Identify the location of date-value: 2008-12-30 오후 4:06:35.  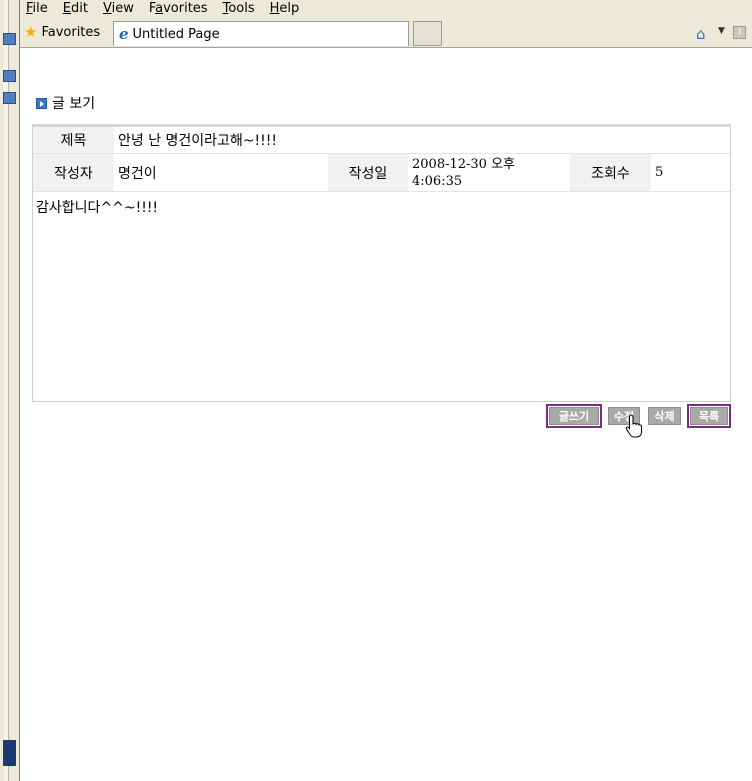
(489, 172).